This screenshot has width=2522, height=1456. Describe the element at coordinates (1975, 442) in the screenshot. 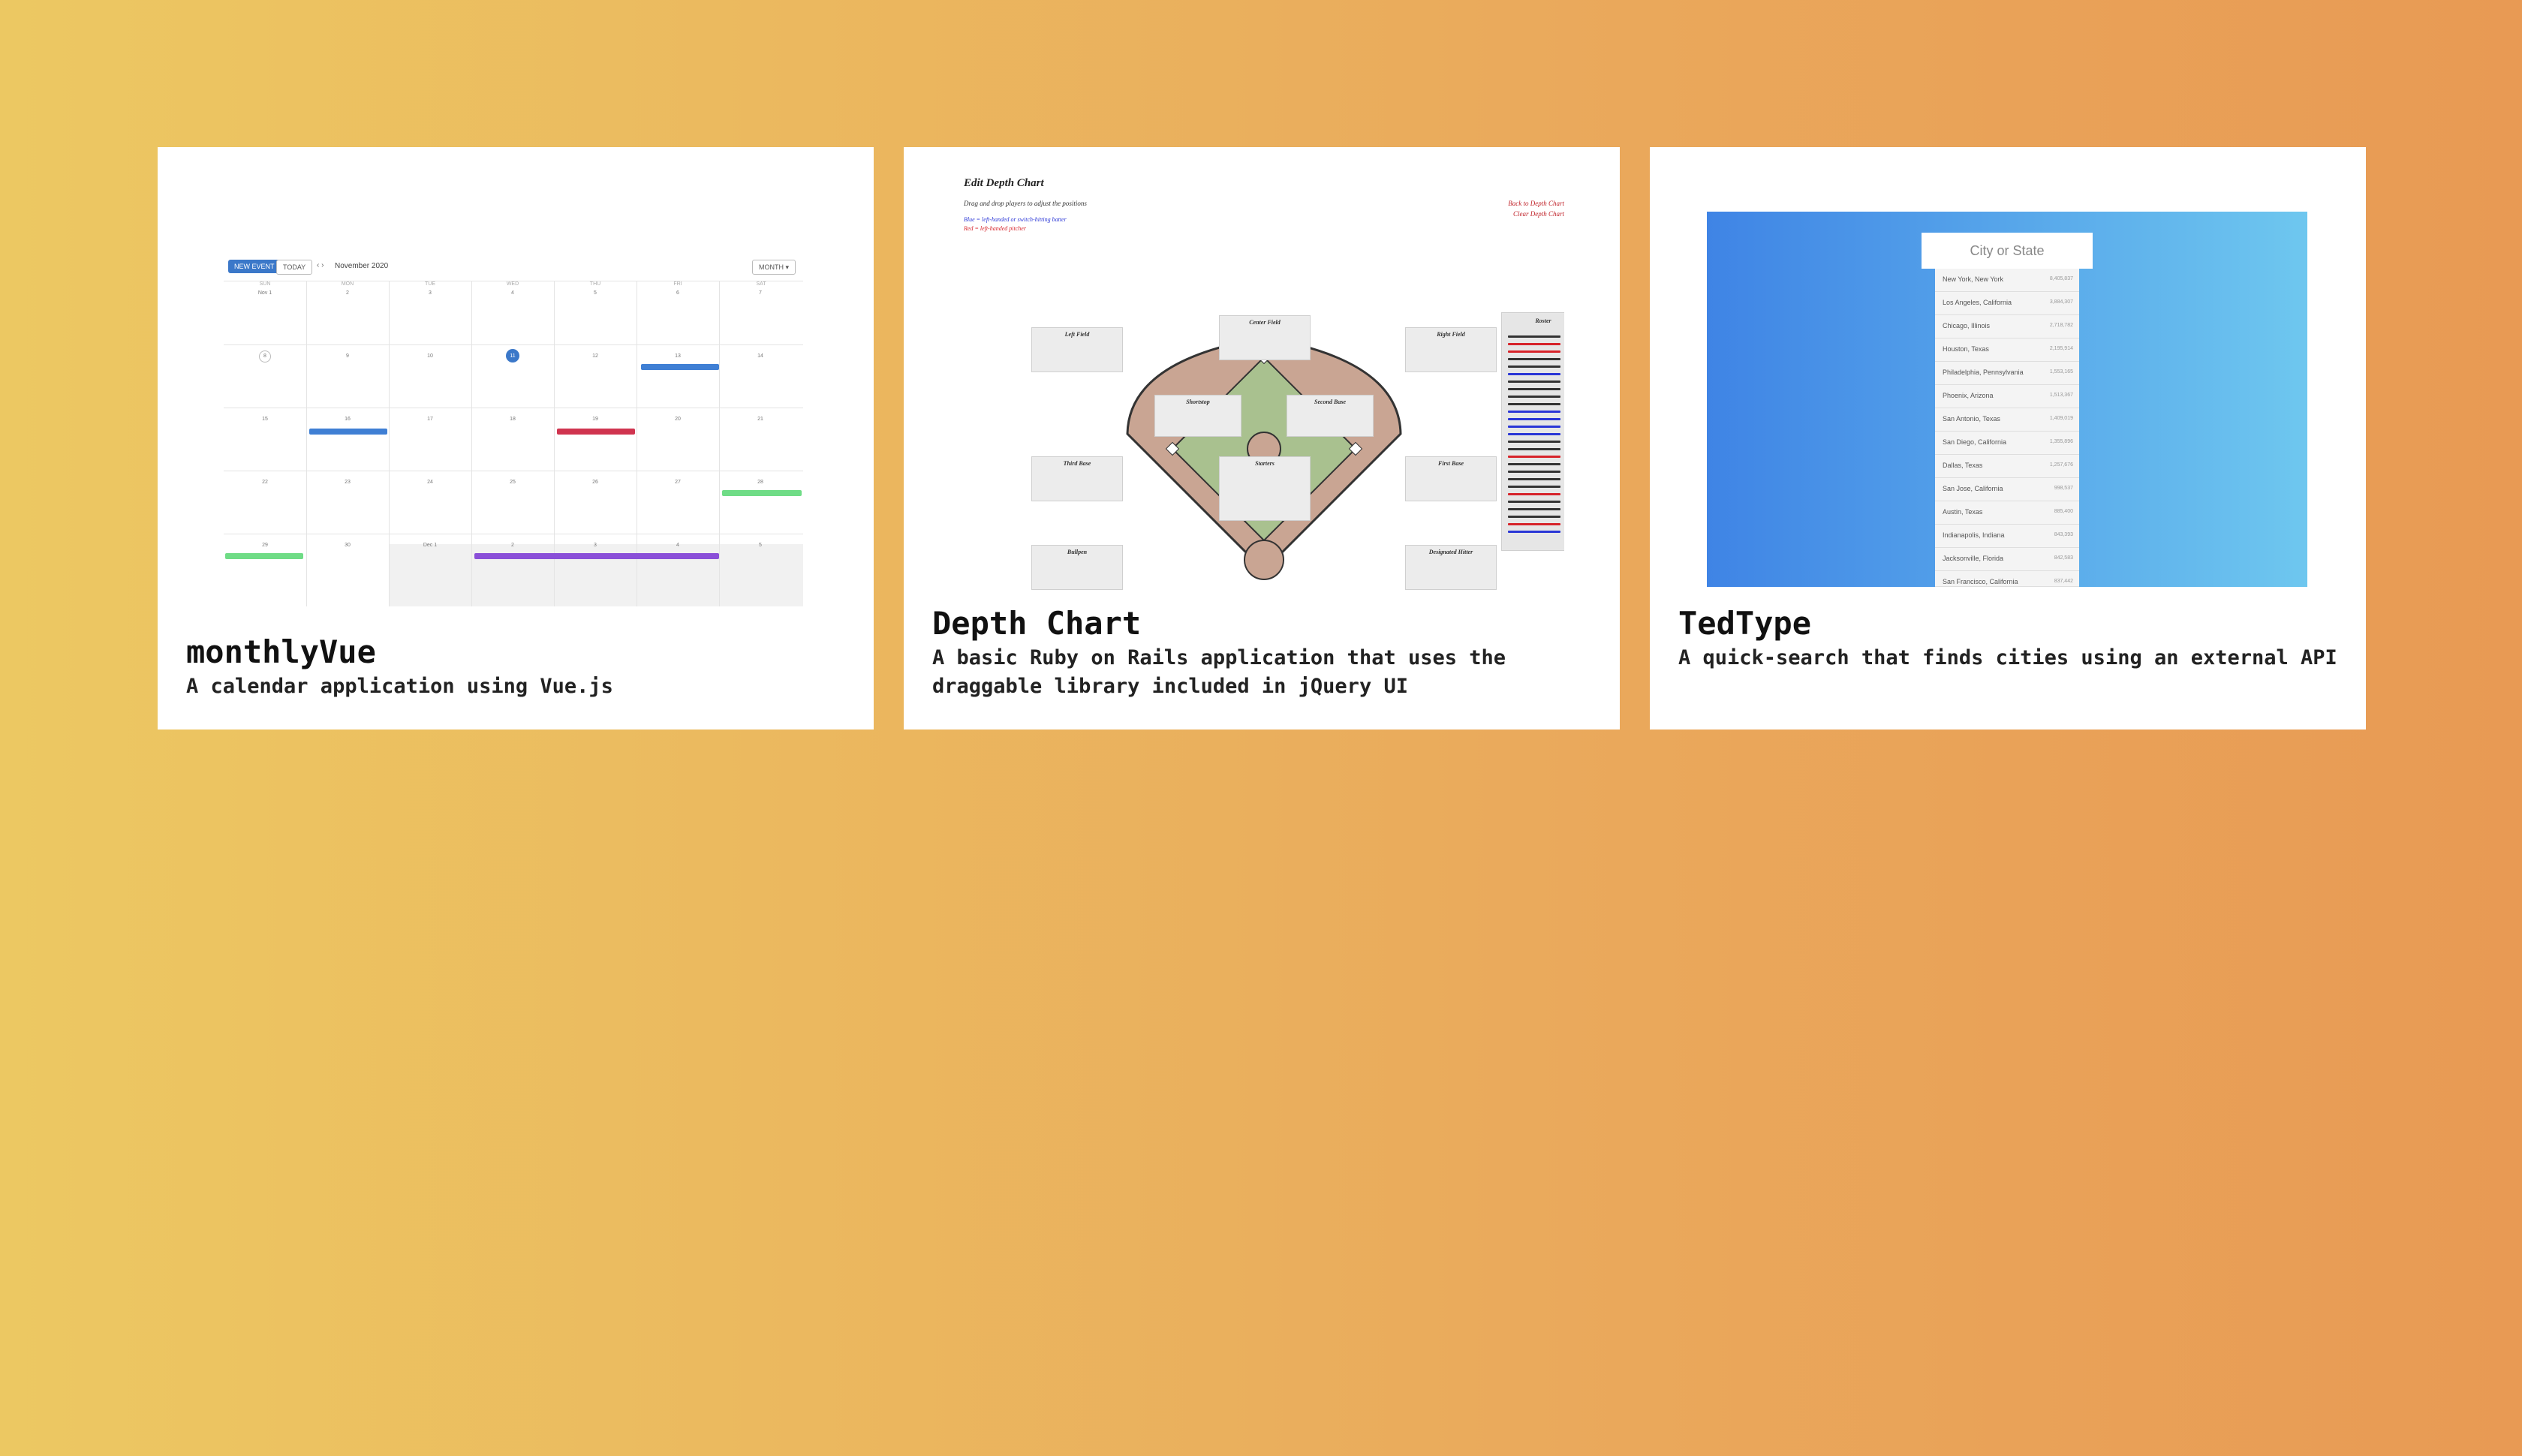

I see `city-name: San Diego, California` at that location.